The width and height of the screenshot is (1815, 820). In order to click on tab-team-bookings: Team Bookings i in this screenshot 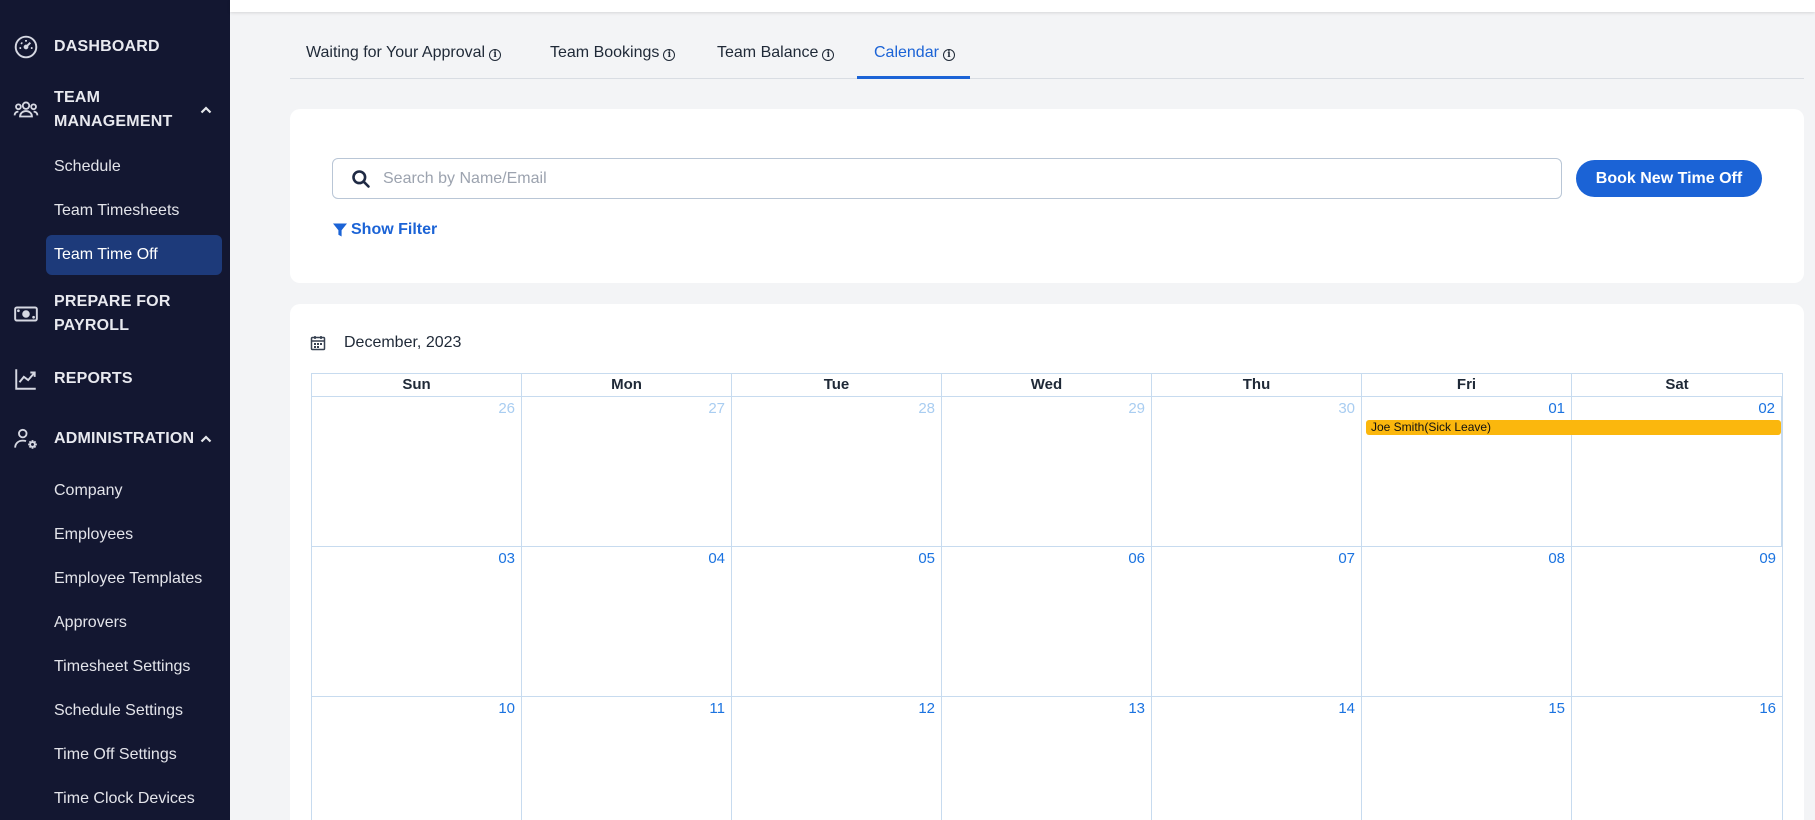, I will do `click(613, 55)`.